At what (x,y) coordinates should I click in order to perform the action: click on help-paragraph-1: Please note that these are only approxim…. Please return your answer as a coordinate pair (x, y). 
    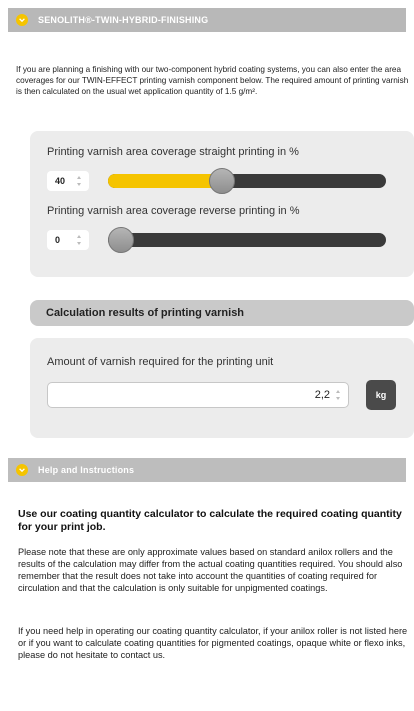
    Looking at the image, I should click on (210, 570).